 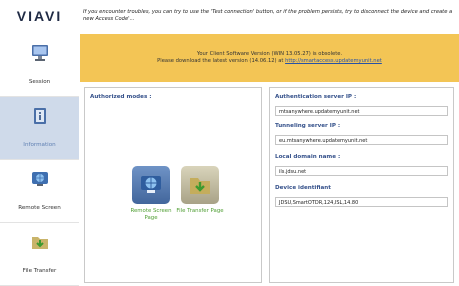 I want to click on download-link: http://smartaccess.updatemyunit.net, so click(x=333, y=61).